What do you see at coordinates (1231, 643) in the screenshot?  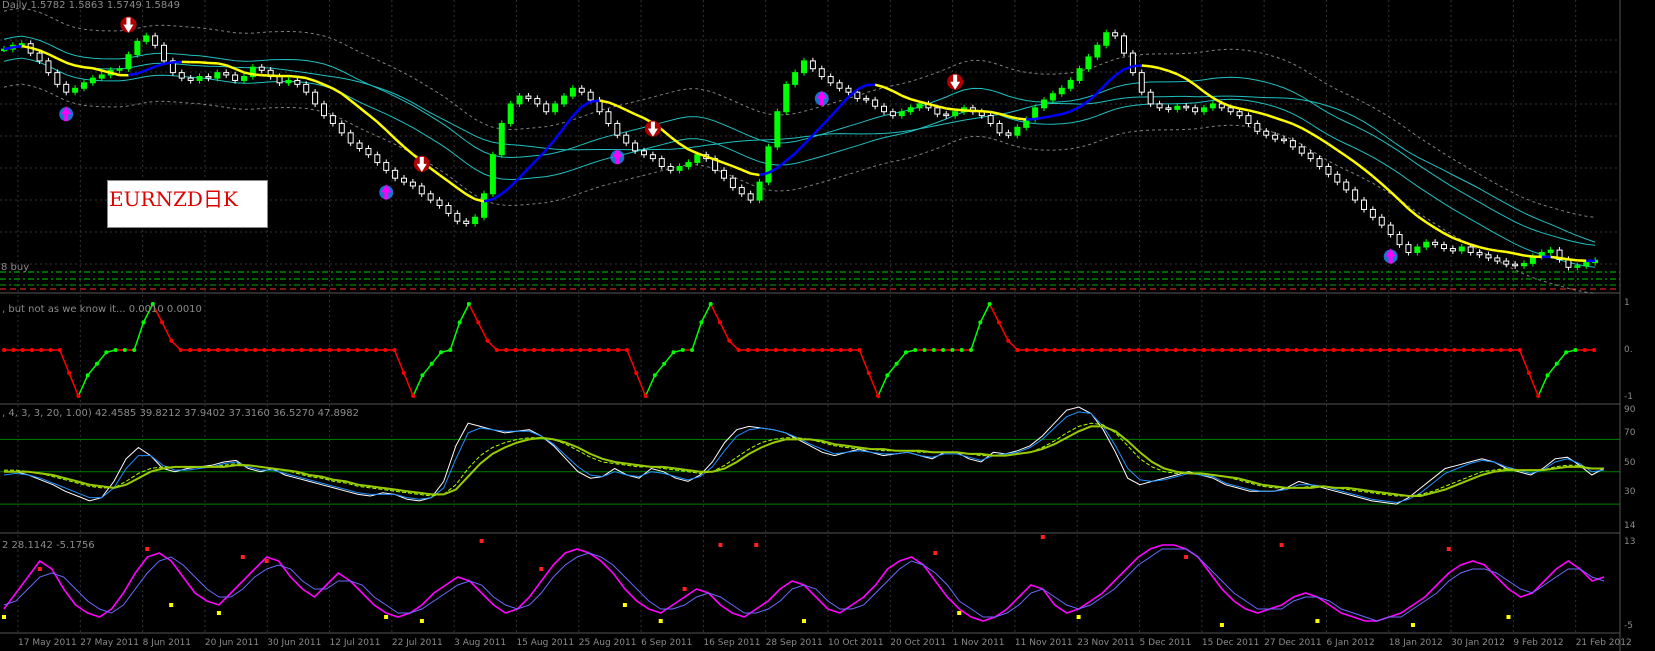 I see `x-axis-date: 15 Dec 2011` at bounding box center [1231, 643].